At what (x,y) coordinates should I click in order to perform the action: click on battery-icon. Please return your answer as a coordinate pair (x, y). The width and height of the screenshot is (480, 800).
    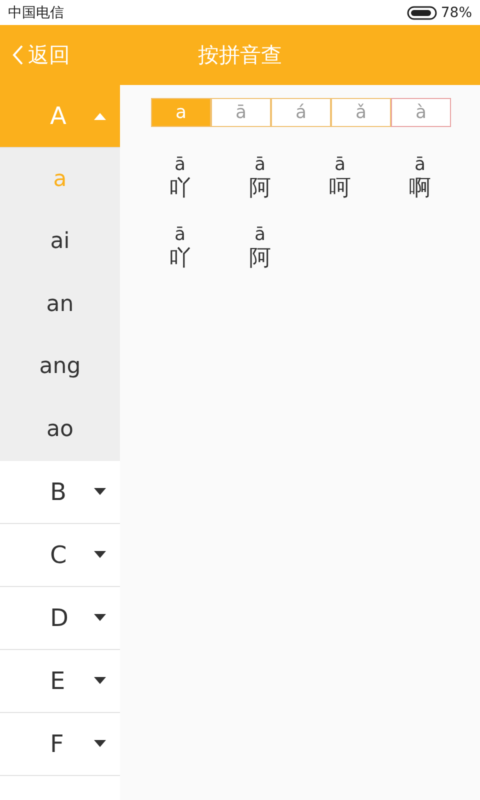
    Looking at the image, I should click on (421, 13).